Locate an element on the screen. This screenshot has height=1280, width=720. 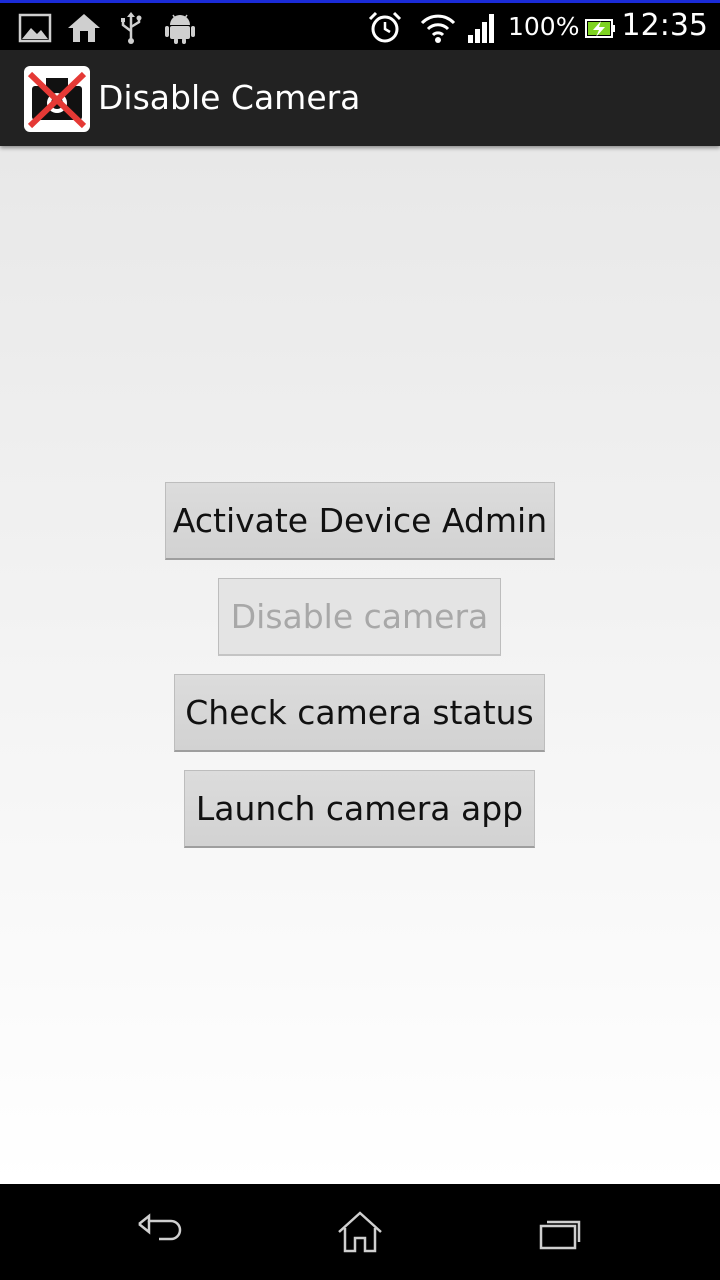
recent-apps-icon is located at coordinates (560, 1235).